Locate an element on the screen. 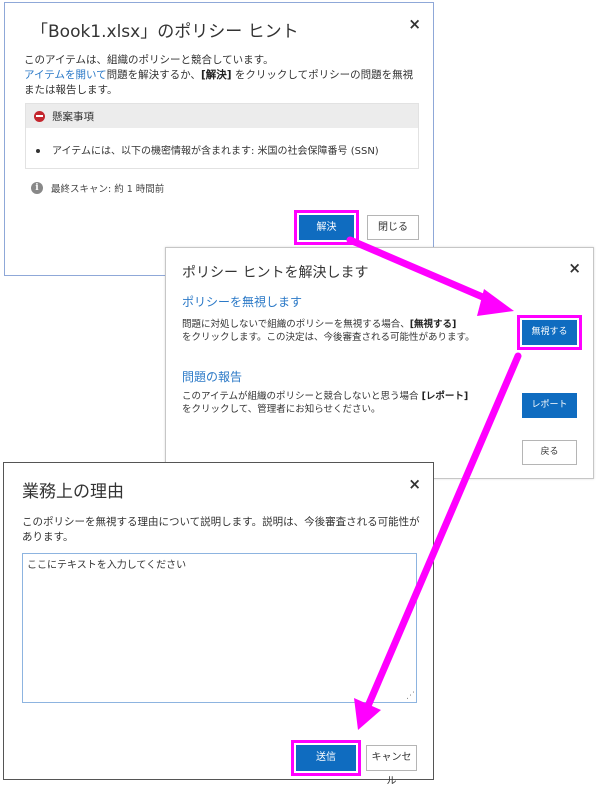 This screenshot has height=794, width=600. report-section-title: 問題の報告 is located at coordinates (212, 377).